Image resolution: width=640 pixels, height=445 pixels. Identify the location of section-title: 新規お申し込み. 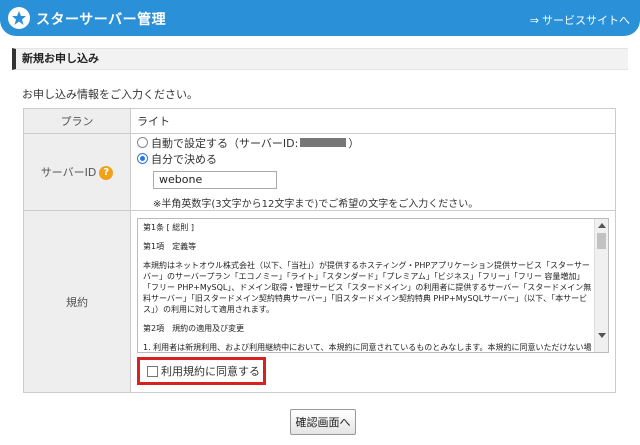
(320, 59).